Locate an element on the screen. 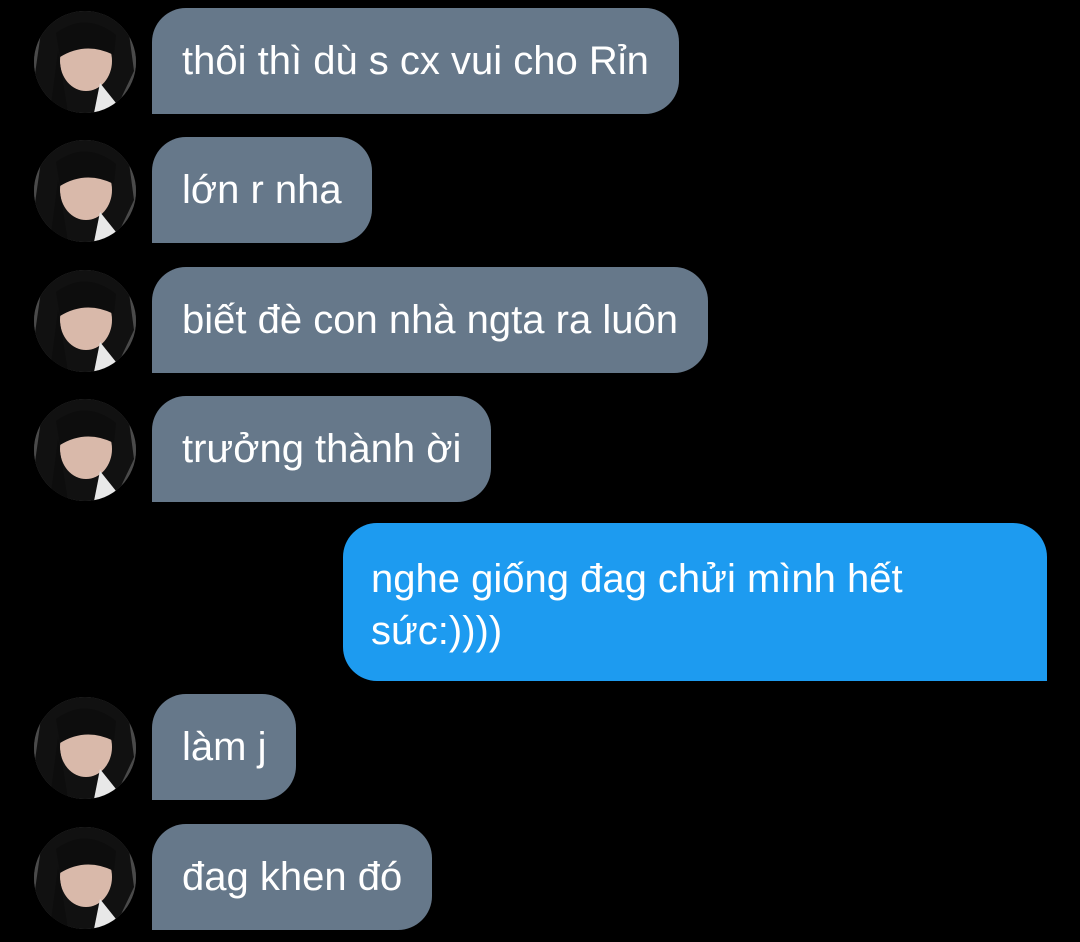  incoming-message: lớn r nha is located at coordinates (262, 190).